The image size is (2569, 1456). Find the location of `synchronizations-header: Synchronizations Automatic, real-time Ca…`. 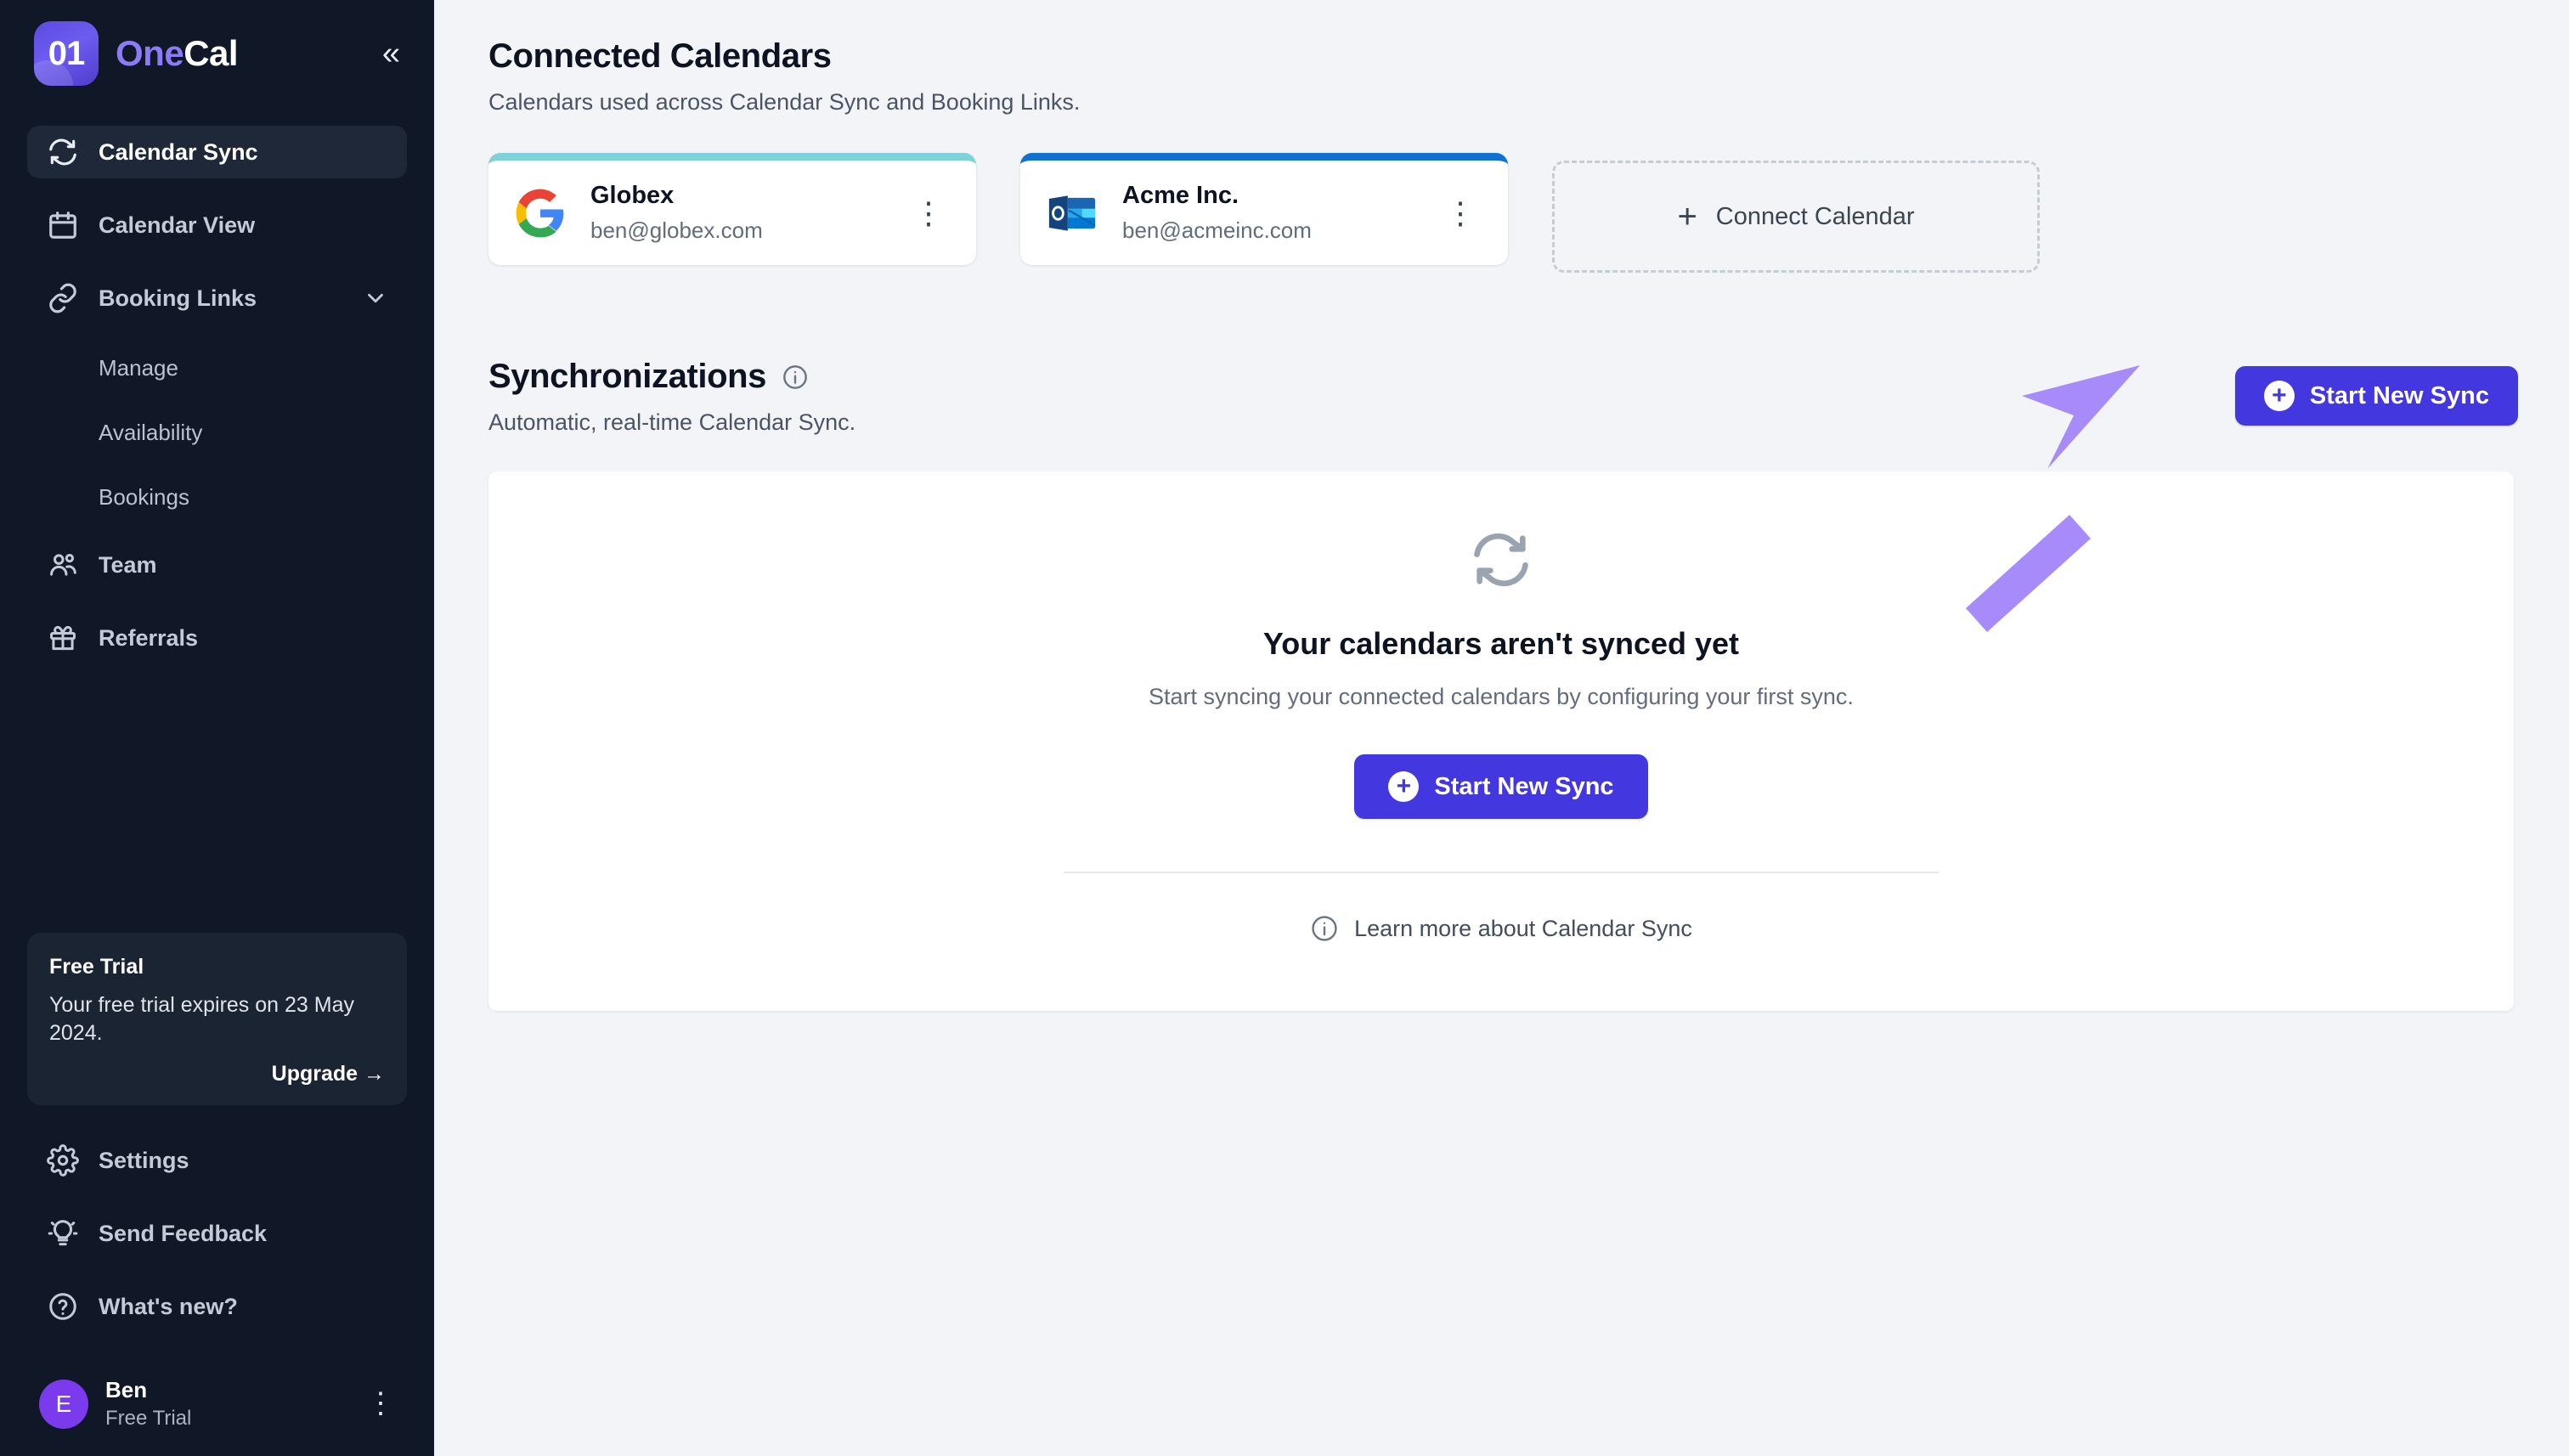

synchronizations-header: Synchronizations Automatic, real-time Ca… is located at coordinates (1503, 397).